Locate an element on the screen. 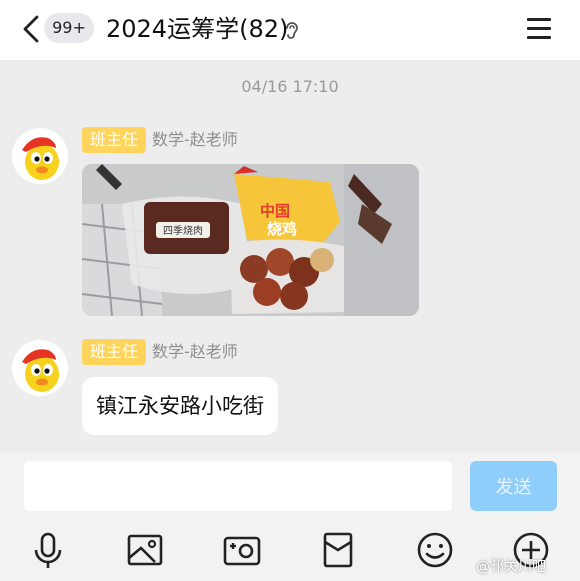  package-label-text: 烧鸡 is located at coordinates (282, 229).